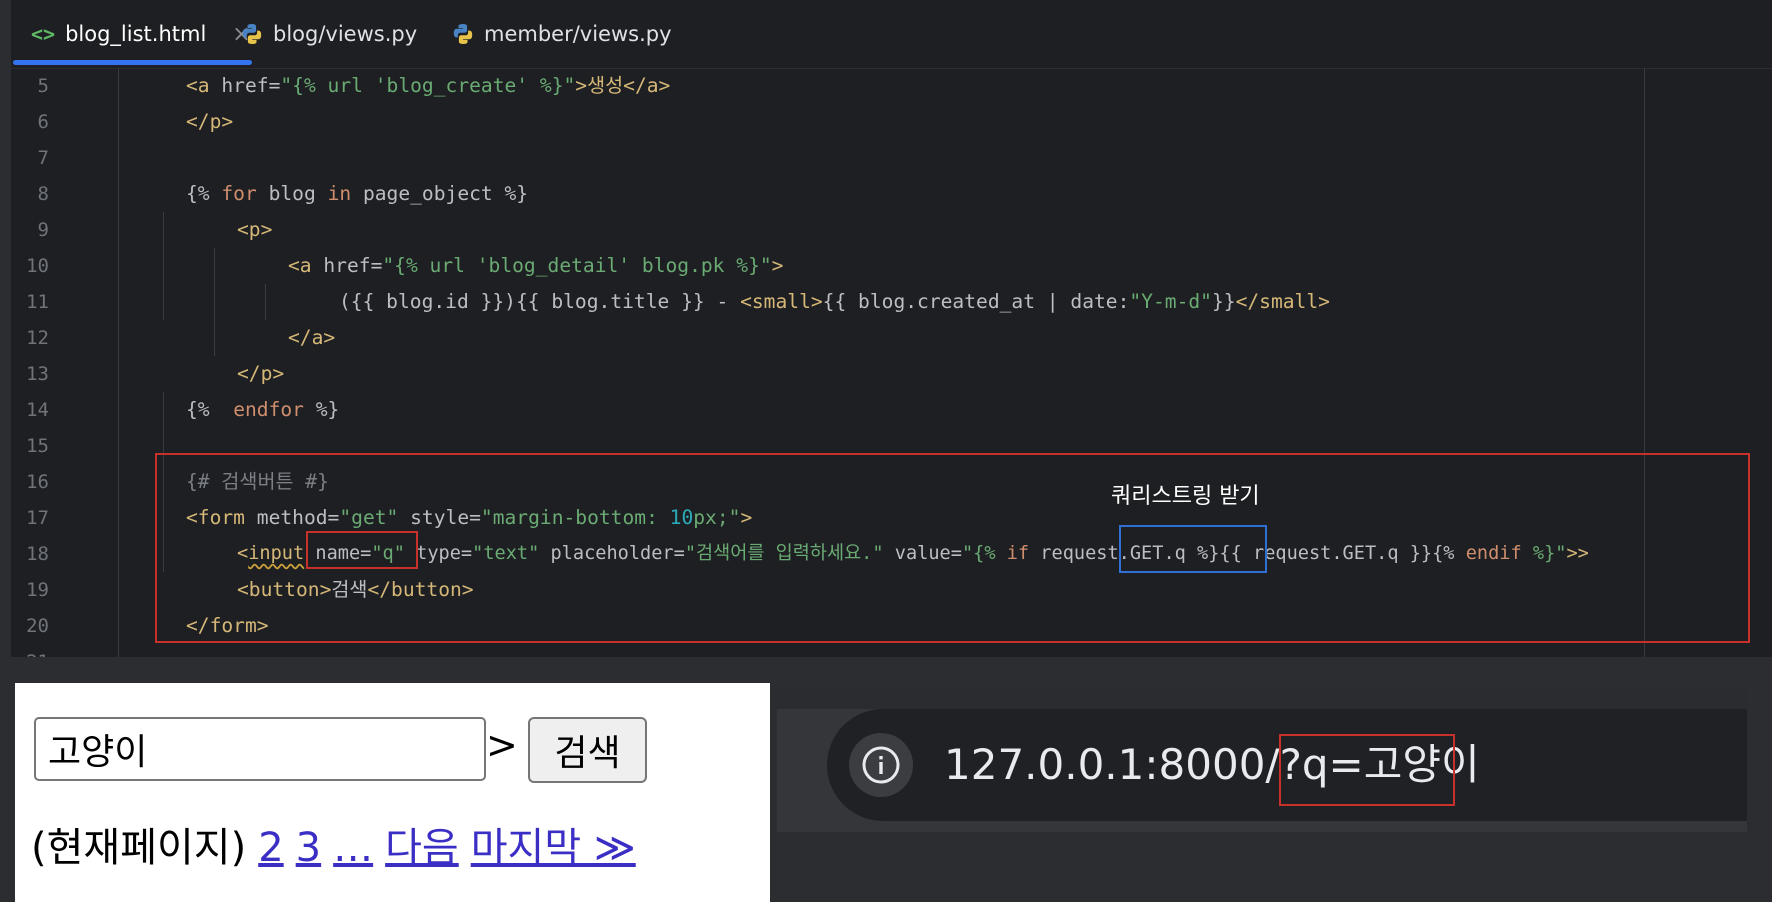 The image size is (1772, 902). What do you see at coordinates (345, 34) in the screenshot?
I see `tab-label: blog/views.py` at bounding box center [345, 34].